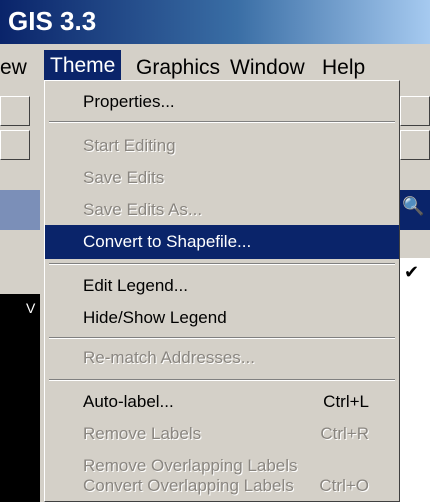 Image resolution: width=430 pixels, height=503 pixels. What do you see at coordinates (15, 111) in the screenshot?
I see `toolbar-button-properties` at bounding box center [15, 111].